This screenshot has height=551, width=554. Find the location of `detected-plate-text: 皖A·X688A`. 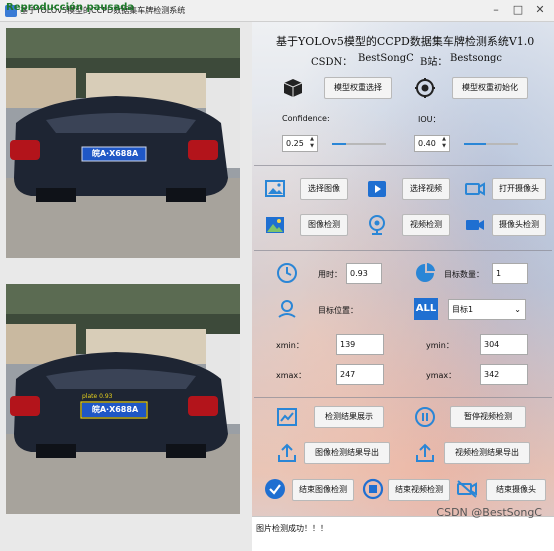

detected-plate-text: 皖A·X688A is located at coordinates (115, 409).